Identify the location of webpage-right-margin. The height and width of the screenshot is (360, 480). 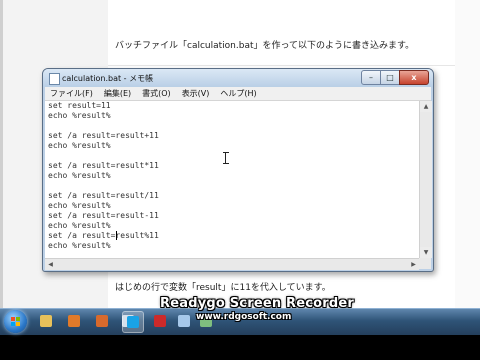
(467, 154).